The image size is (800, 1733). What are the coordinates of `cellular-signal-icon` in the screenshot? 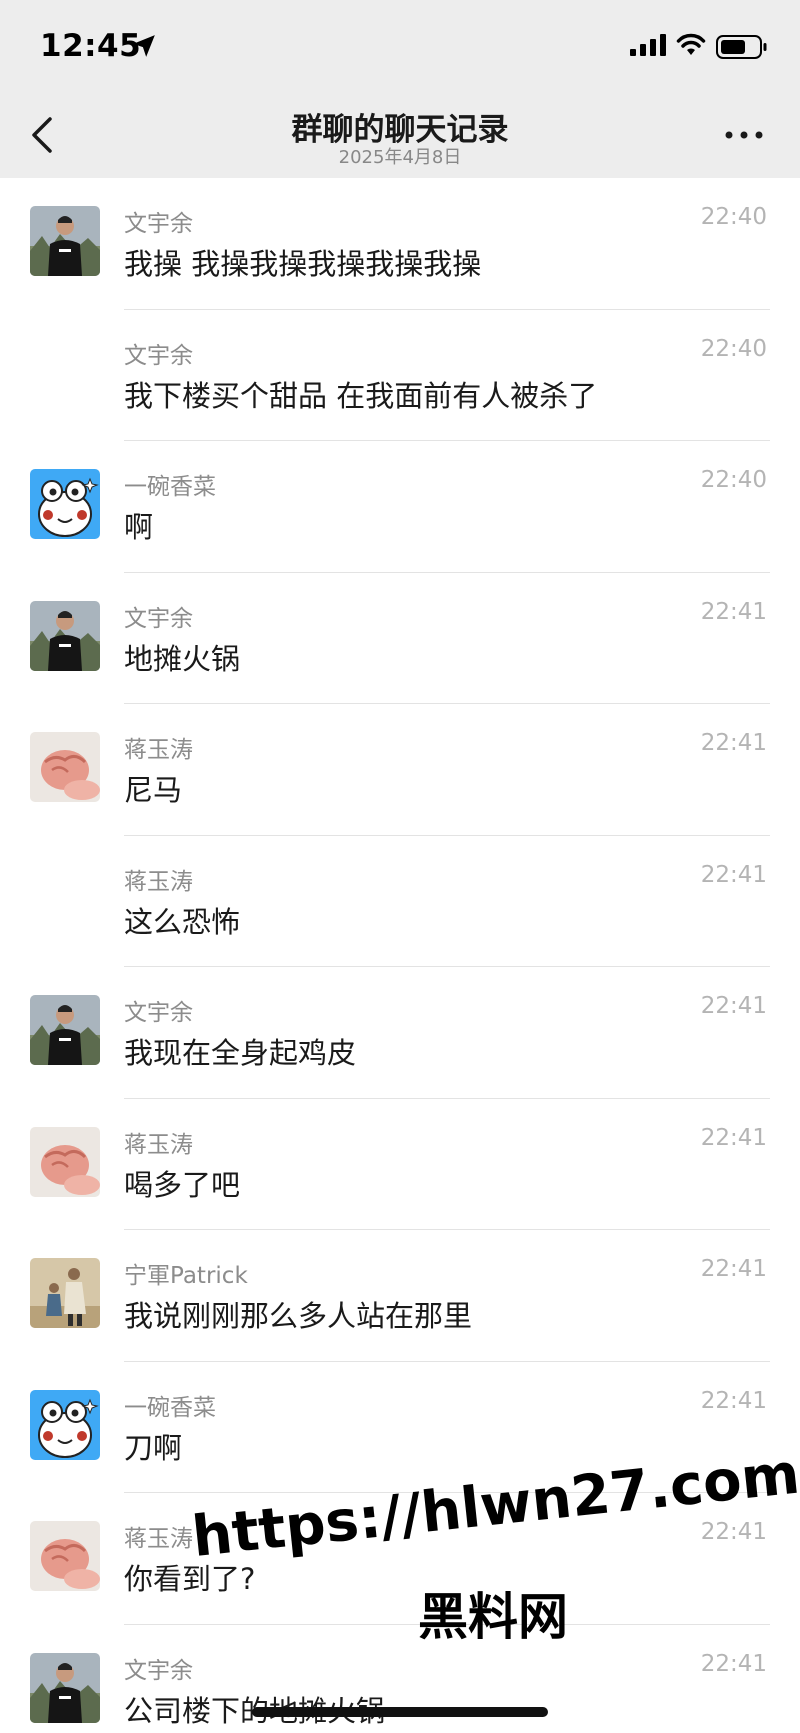 It's located at (648, 45).